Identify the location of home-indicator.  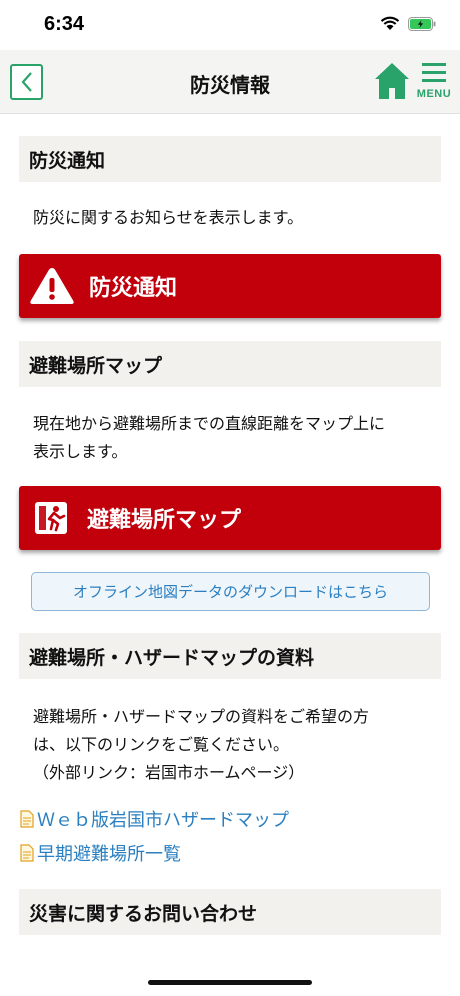
(230, 982).